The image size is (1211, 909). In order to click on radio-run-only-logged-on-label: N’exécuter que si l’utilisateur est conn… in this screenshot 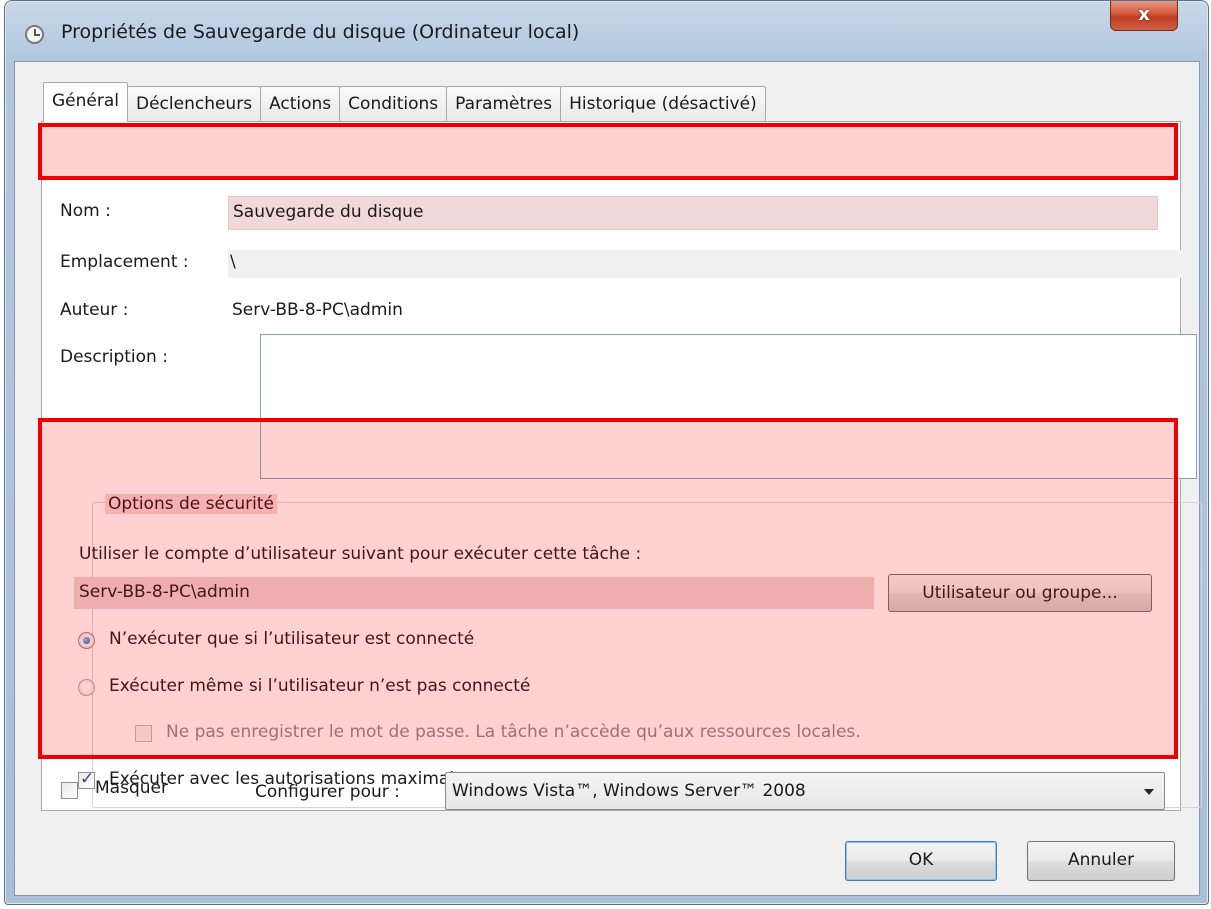, I will do `click(291, 639)`.